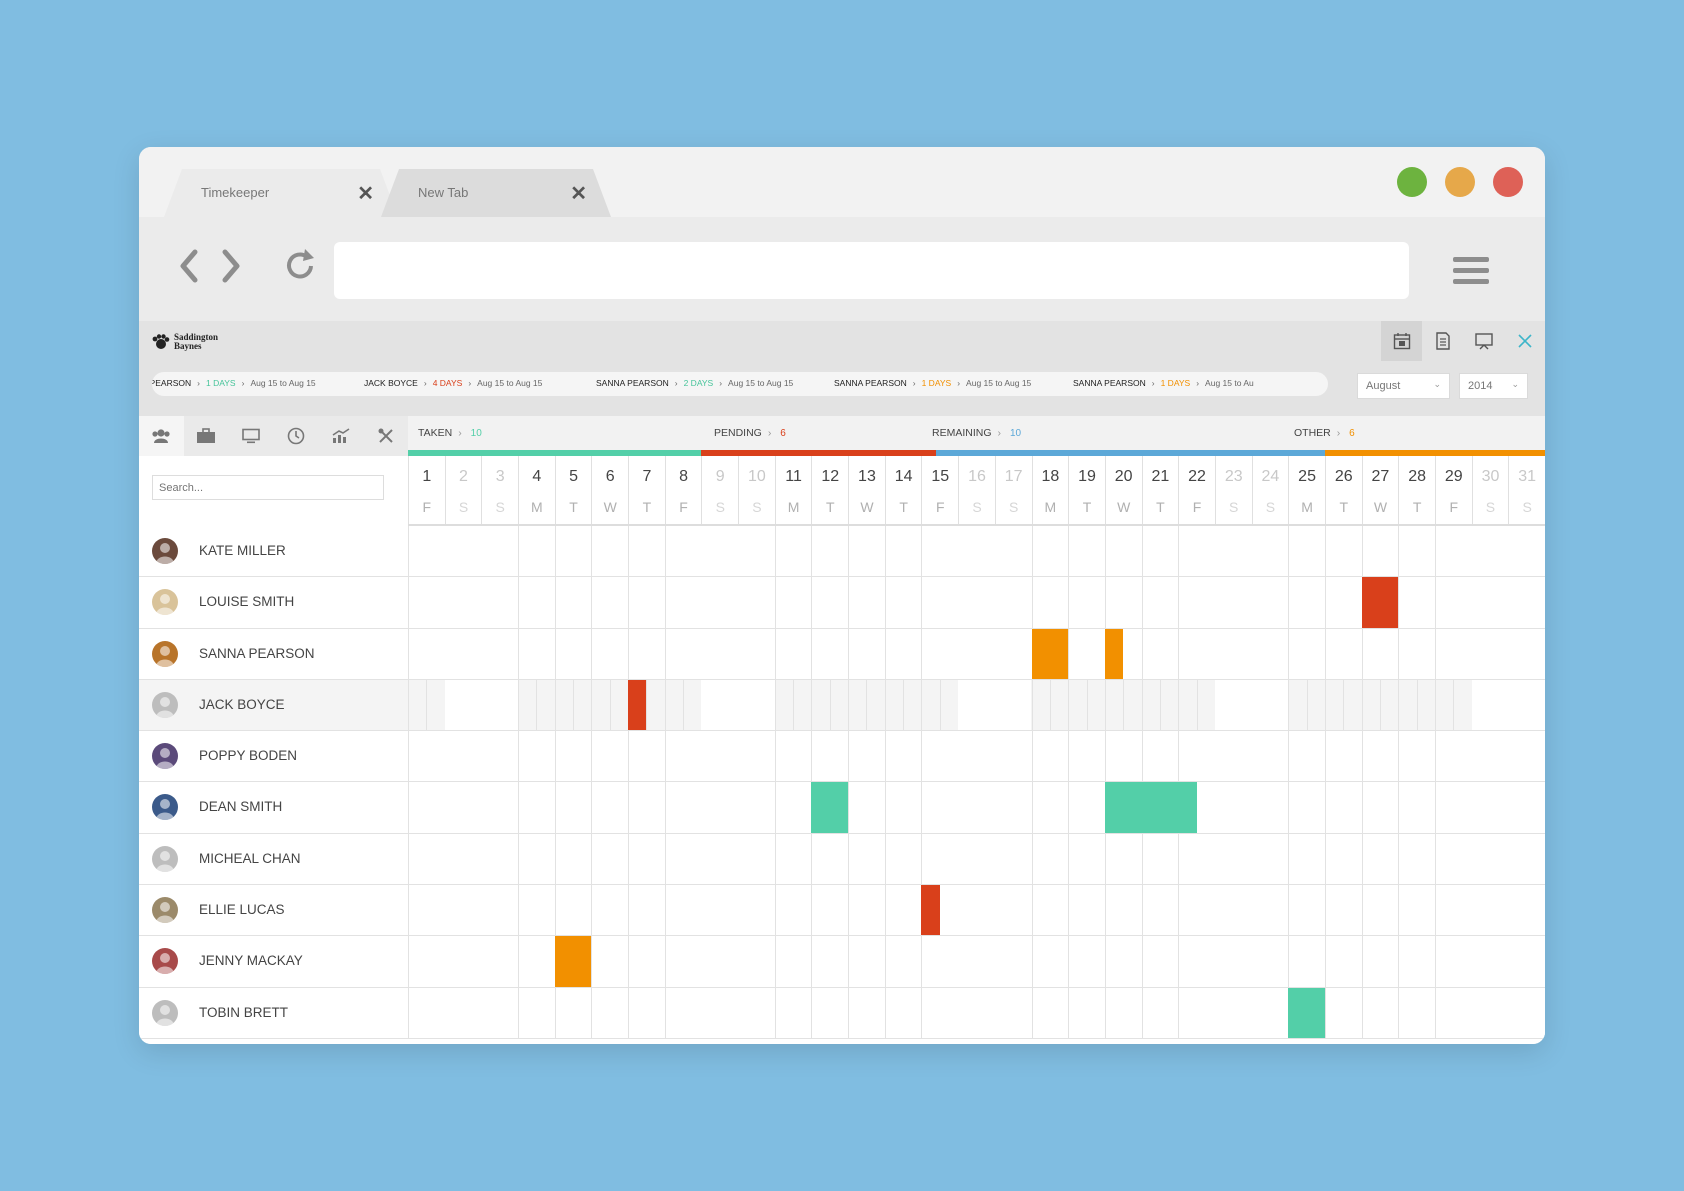  I want to click on forward-arrow-icon, so click(230, 266).